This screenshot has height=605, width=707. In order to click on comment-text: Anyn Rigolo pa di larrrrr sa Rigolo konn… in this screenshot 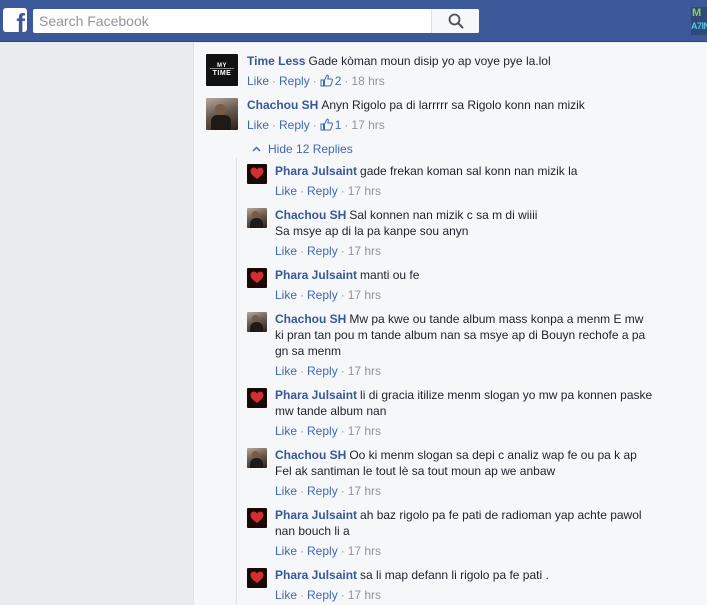, I will do `click(453, 105)`.